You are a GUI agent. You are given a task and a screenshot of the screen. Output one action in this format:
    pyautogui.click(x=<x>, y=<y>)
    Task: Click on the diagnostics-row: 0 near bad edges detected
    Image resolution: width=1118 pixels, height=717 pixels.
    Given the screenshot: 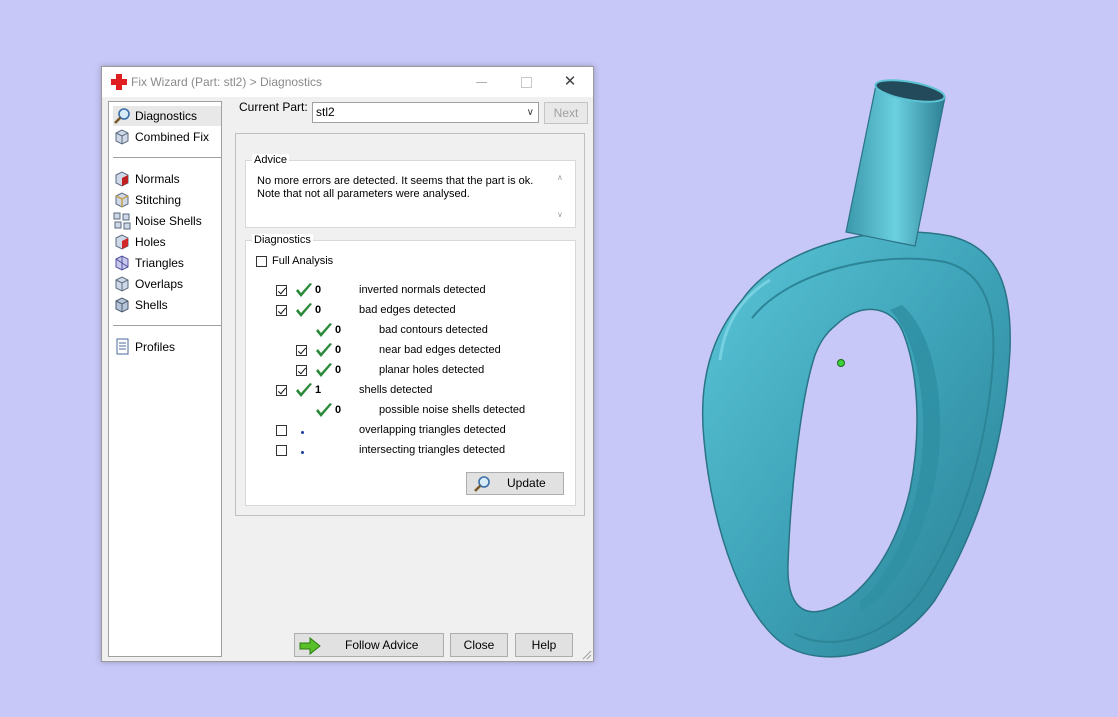 What is the action you would take?
    pyautogui.click(x=342, y=352)
    